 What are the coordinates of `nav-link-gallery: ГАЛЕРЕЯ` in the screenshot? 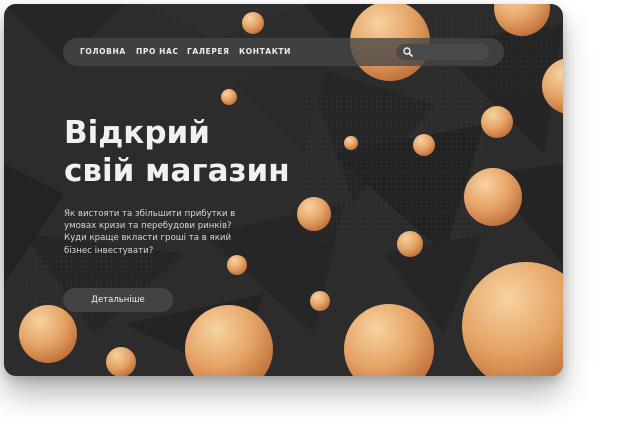 It's located at (208, 52).